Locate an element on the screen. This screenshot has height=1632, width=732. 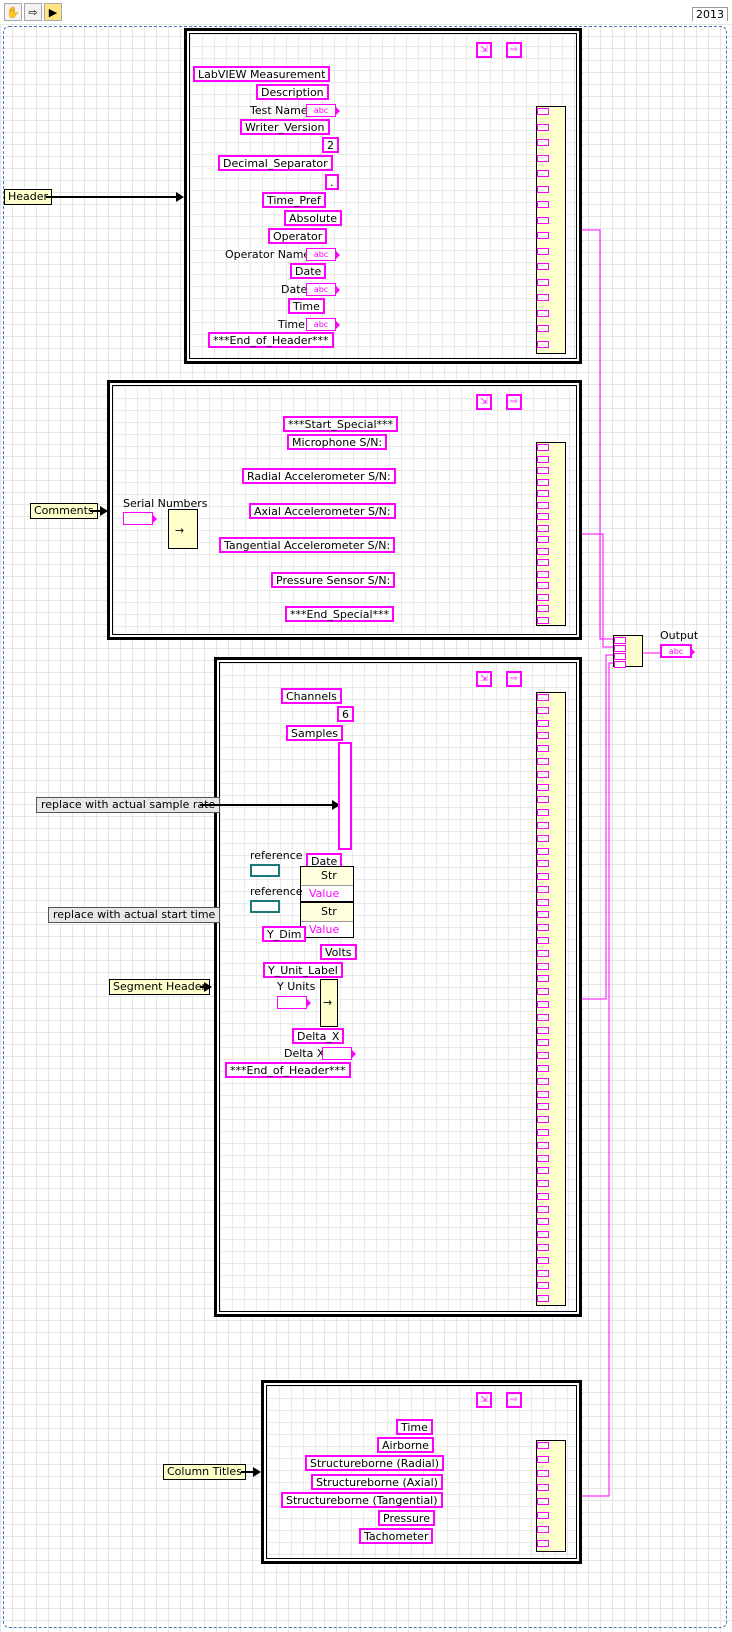
const-operator: Operator is located at coordinates (298, 236).